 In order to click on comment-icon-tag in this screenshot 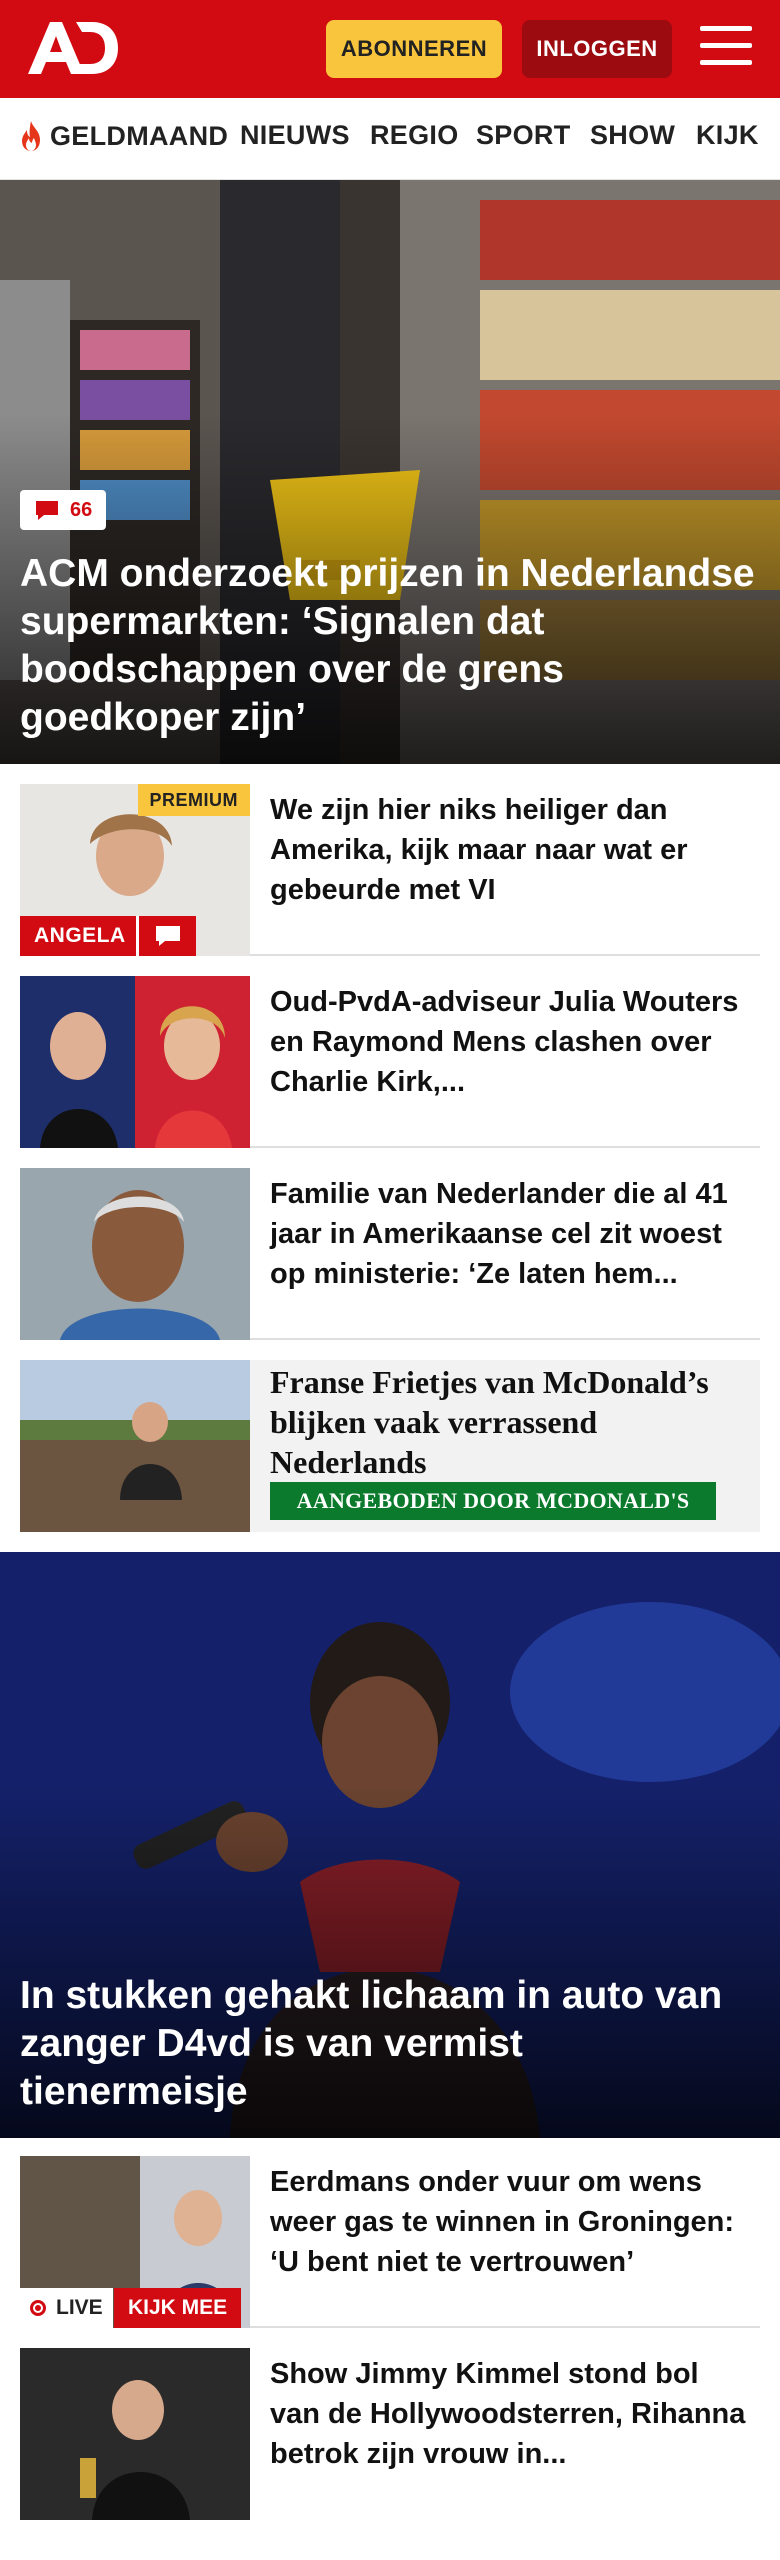, I will do `click(166, 936)`.